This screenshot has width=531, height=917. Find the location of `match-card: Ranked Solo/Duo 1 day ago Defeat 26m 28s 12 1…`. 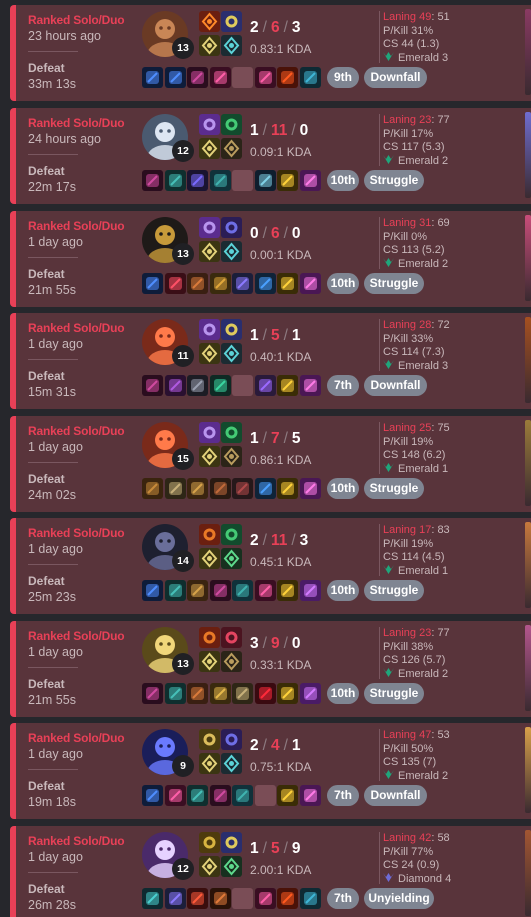

match-card: Ranked Solo/Duo 1 day ago Defeat 26m 28s 12 1… is located at coordinates (270, 871).